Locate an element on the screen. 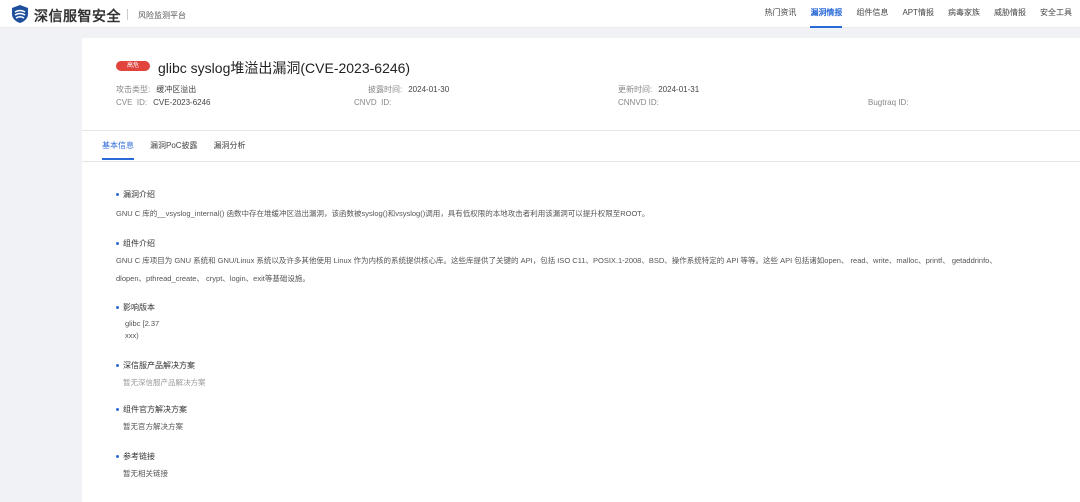  cnnvd-field: CNNVD ID: is located at coordinates (641, 102).